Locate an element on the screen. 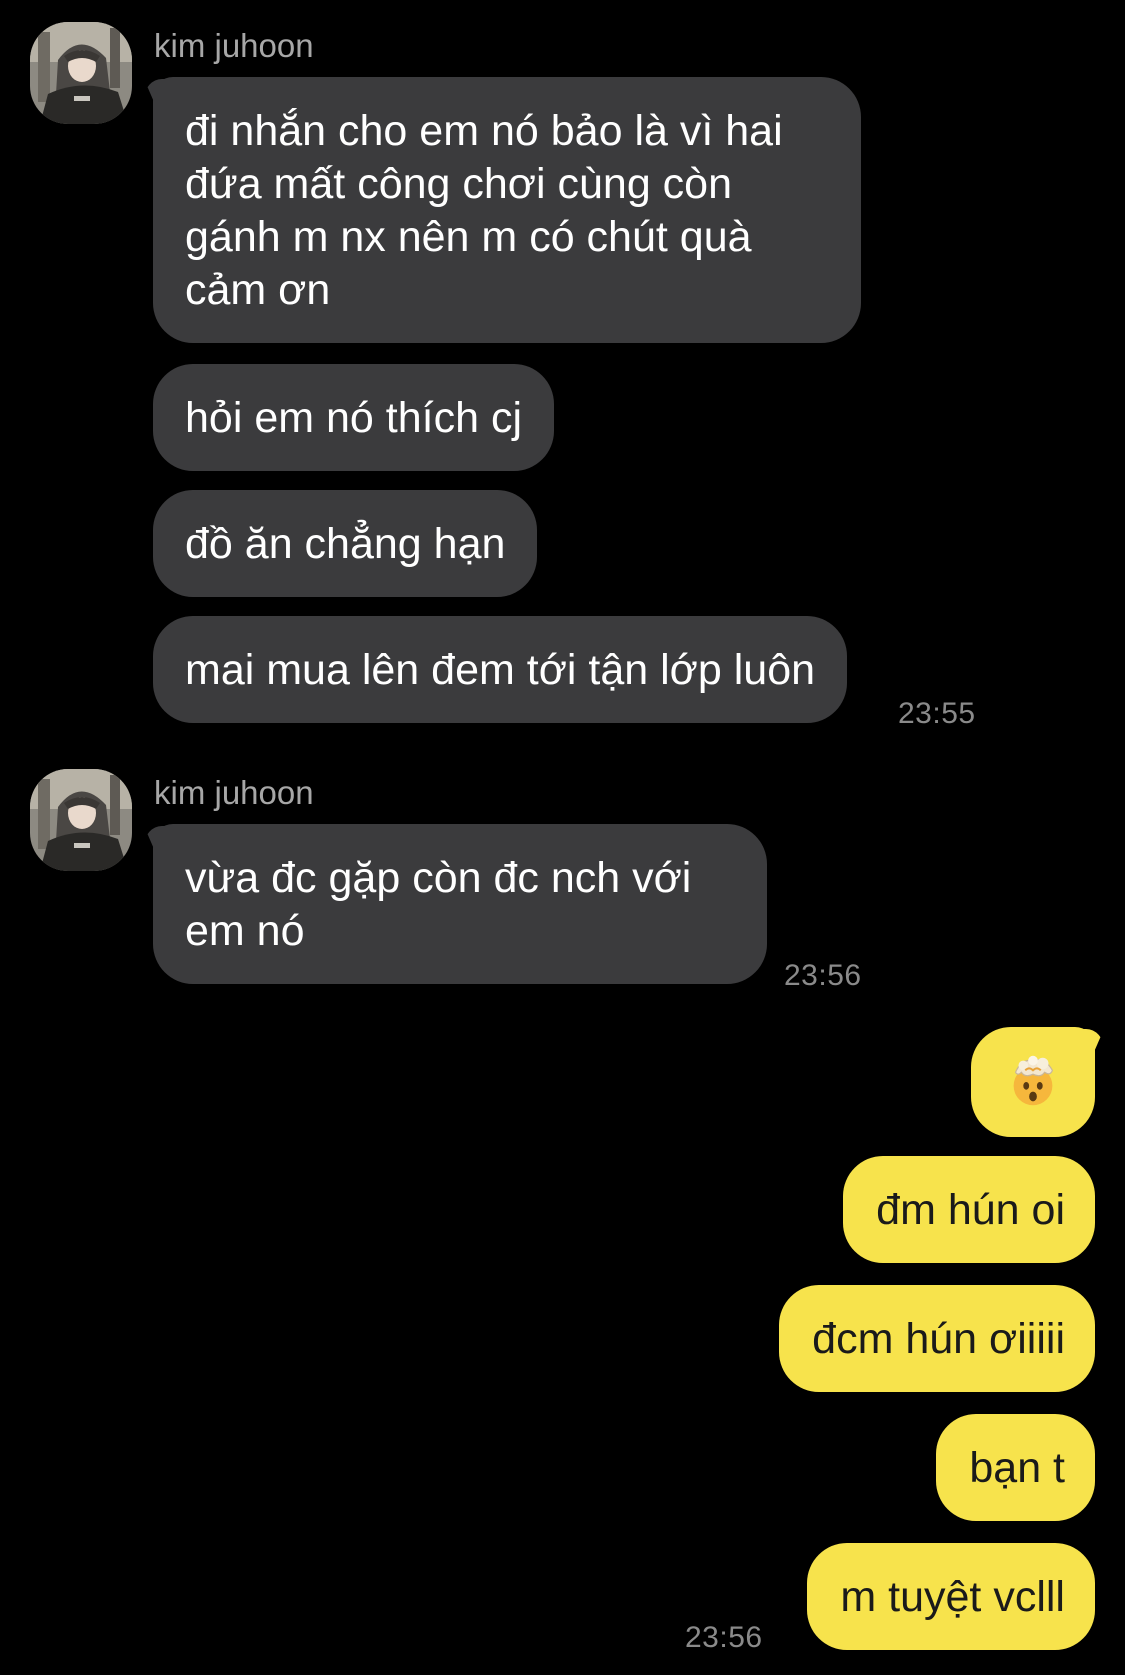 This screenshot has width=1125, height=1675. outgoing-emoji-bubble is located at coordinates (1033, 1082).